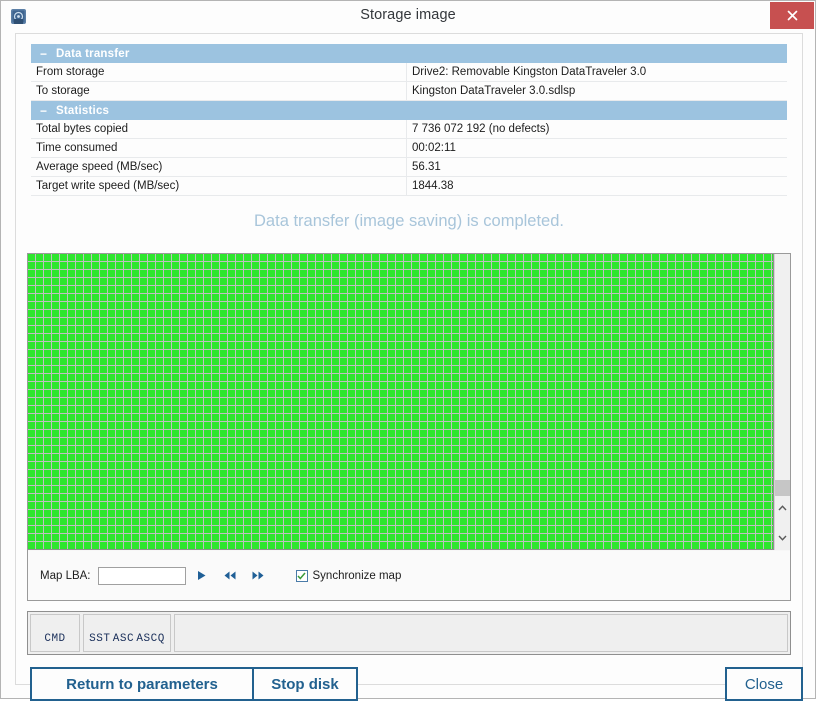 Image resolution: width=816 pixels, height=701 pixels. What do you see at coordinates (596, 148) in the screenshot?
I see `row-value: 00:02:11` at bounding box center [596, 148].